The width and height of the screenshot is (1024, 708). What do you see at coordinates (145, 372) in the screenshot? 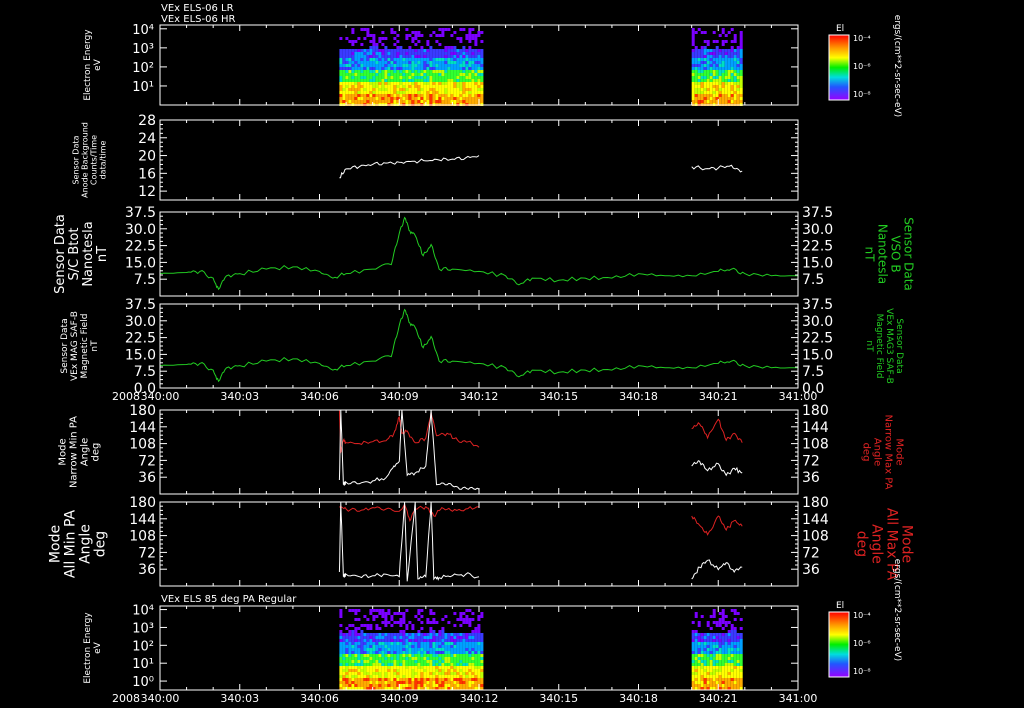
I see `y-tick-label: 7.5` at bounding box center [145, 372].